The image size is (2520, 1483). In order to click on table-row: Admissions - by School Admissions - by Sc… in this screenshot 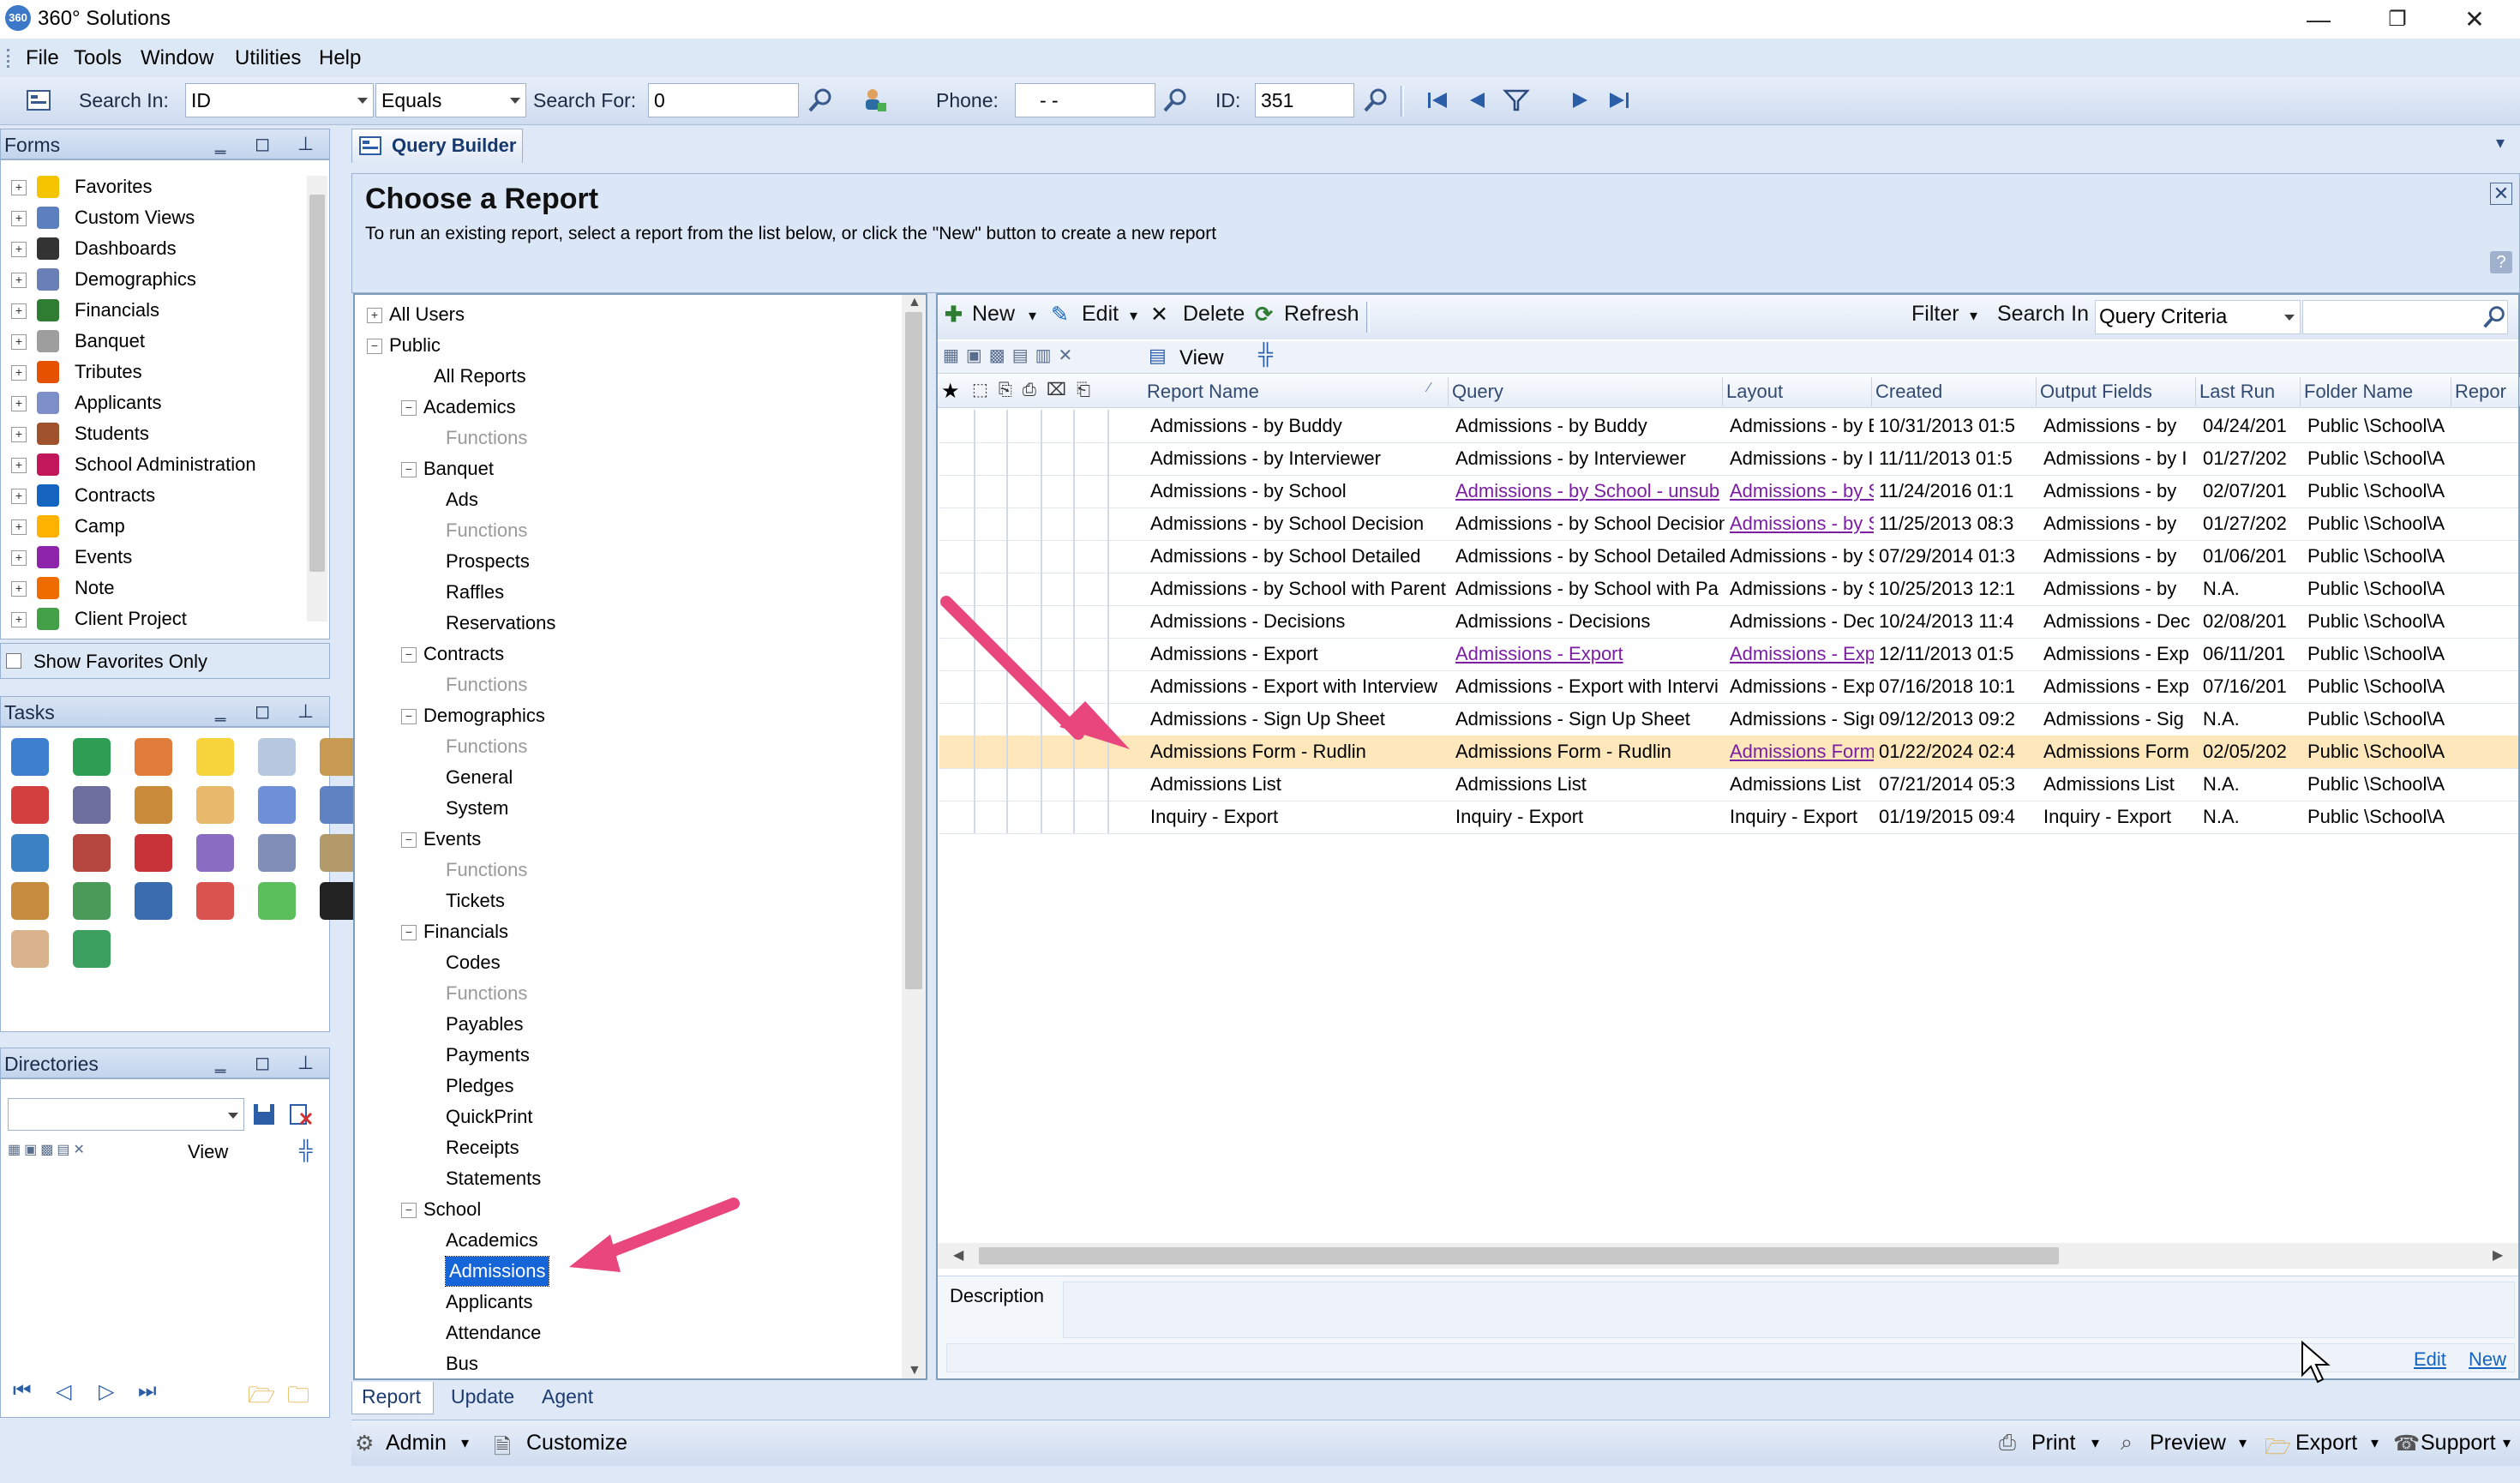, I will do `click(1728, 491)`.